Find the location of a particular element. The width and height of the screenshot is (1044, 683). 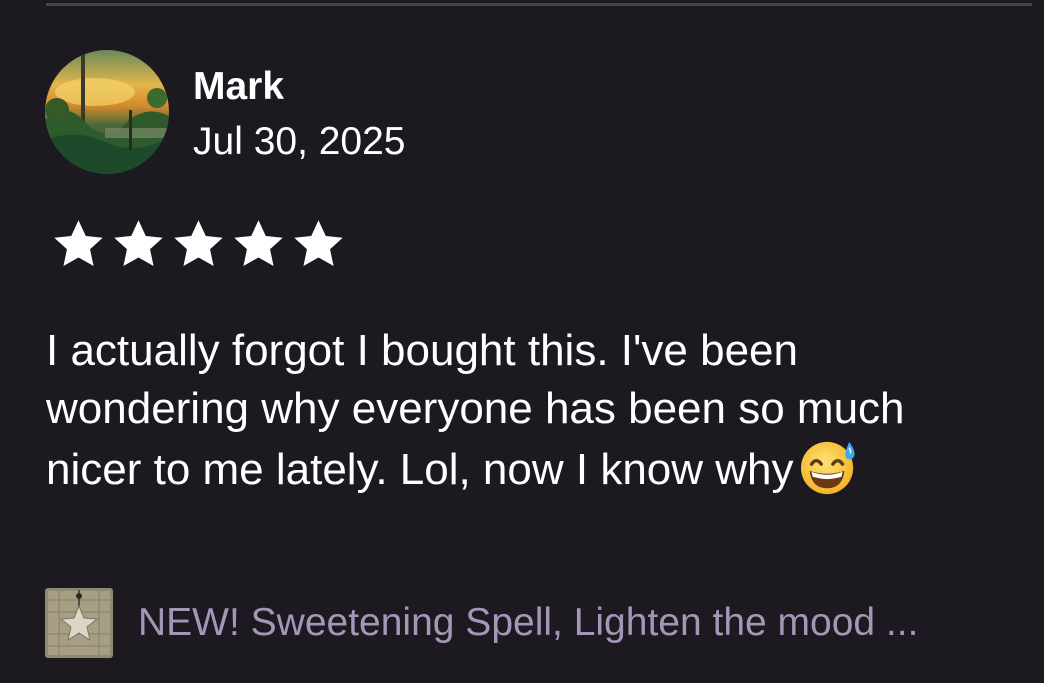

product-thumbnail is located at coordinates (79, 623).